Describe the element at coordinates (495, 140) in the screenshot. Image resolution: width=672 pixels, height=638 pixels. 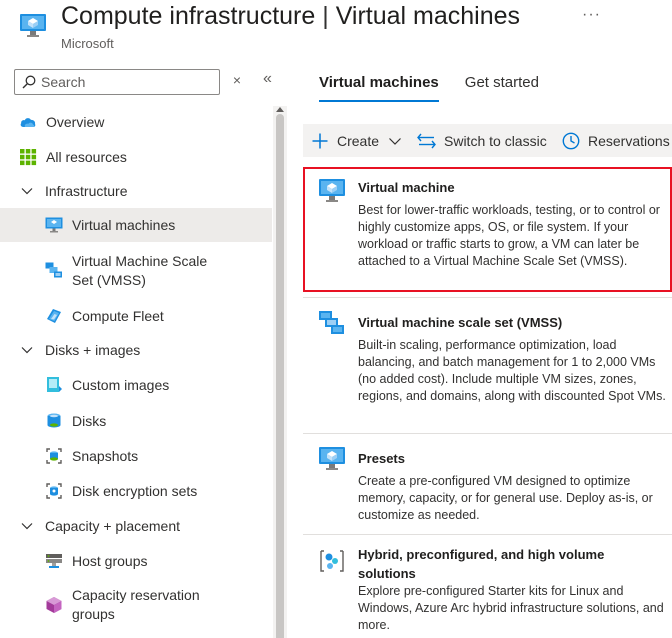
I see `switch-to-classic-label: Switch to classic` at that location.